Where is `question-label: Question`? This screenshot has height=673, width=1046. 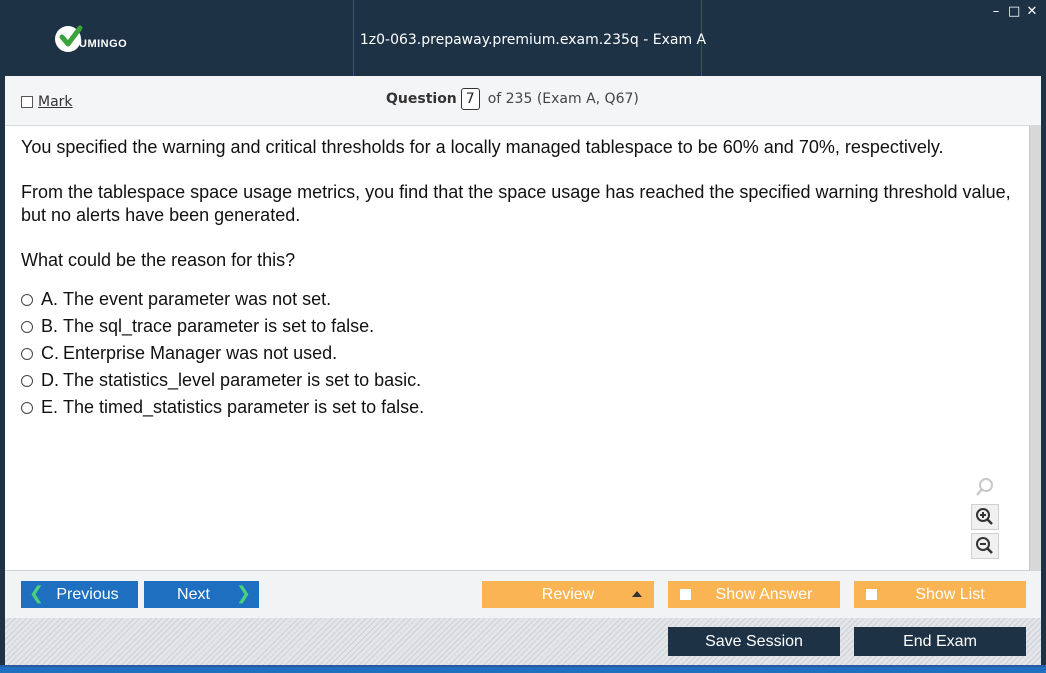
question-label: Question is located at coordinates (421, 99).